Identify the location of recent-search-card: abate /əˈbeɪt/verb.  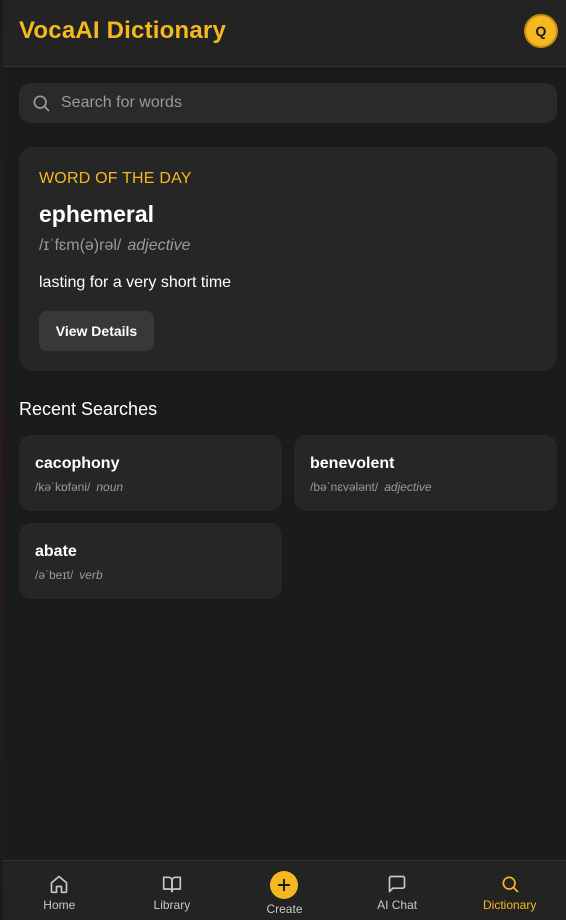
(150, 561).